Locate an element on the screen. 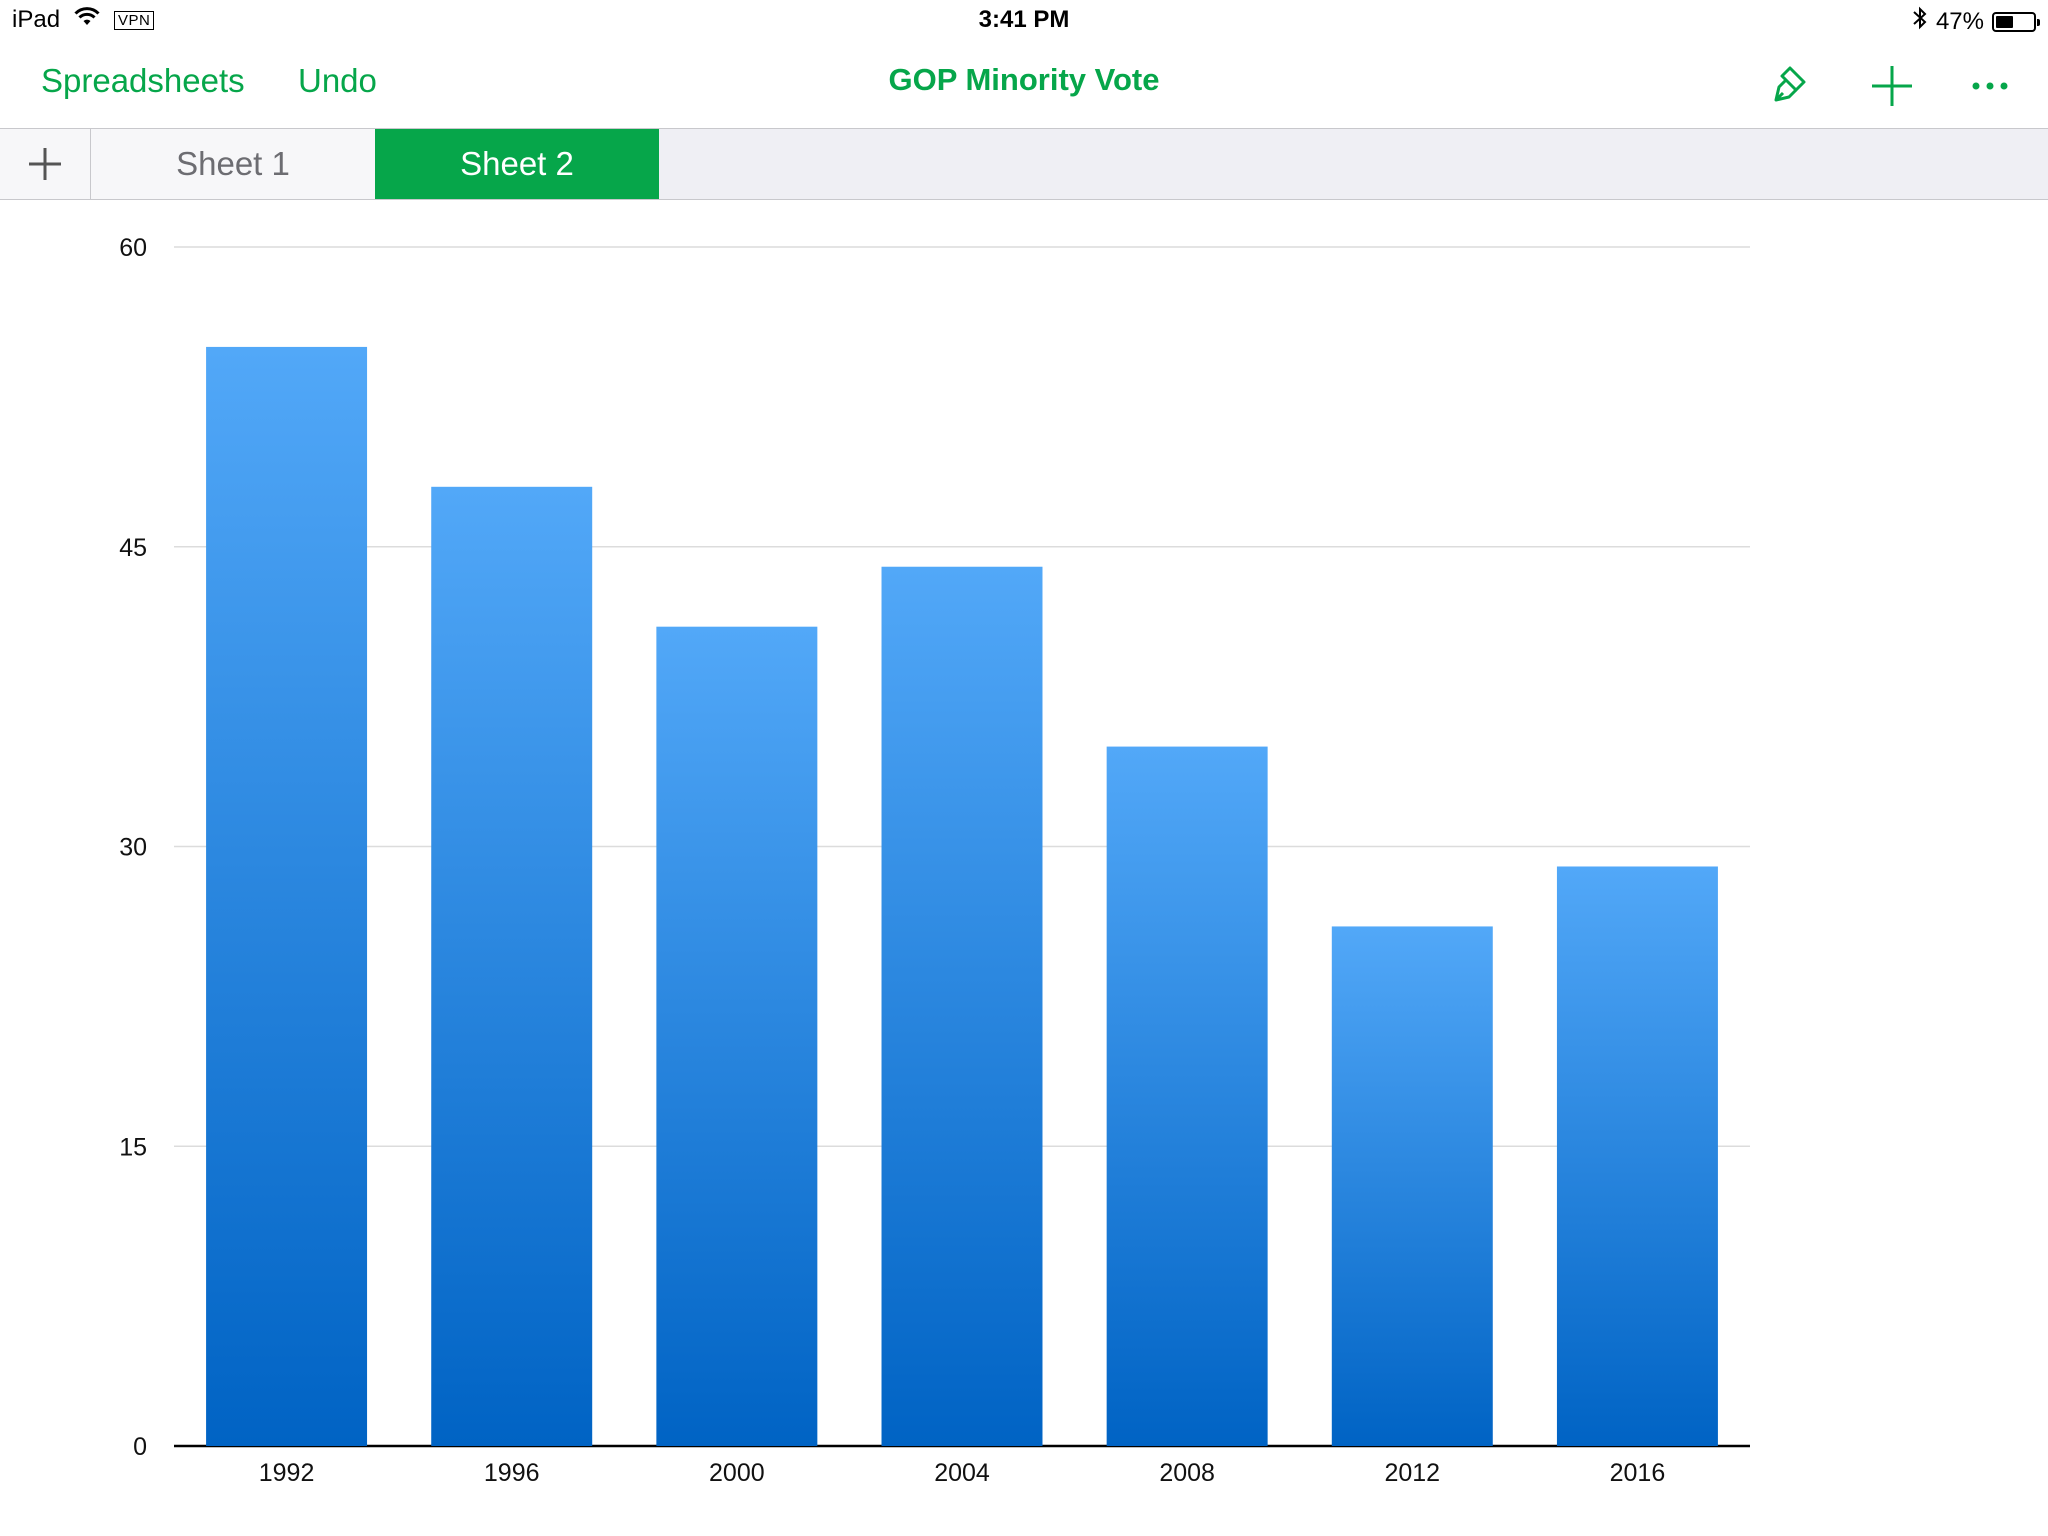 The height and width of the screenshot is (1536, 2048). bar-2016 is located at coordinates (1637, 1156).